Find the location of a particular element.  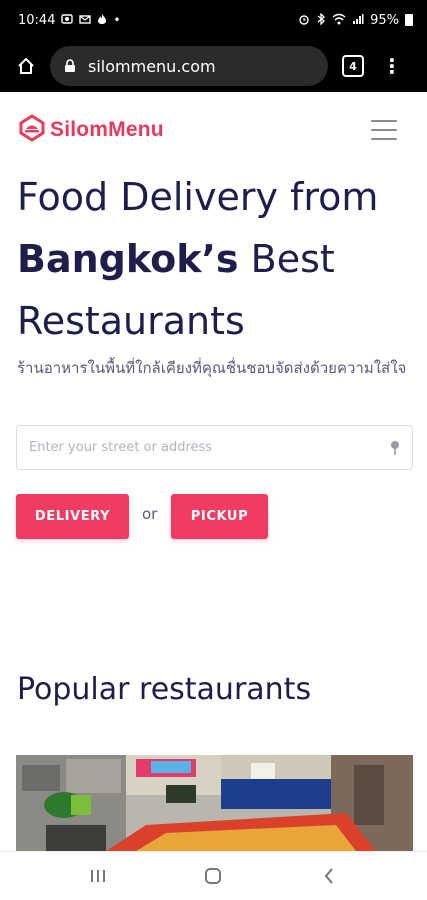

signal-icon is located at coordinates (358, 20).